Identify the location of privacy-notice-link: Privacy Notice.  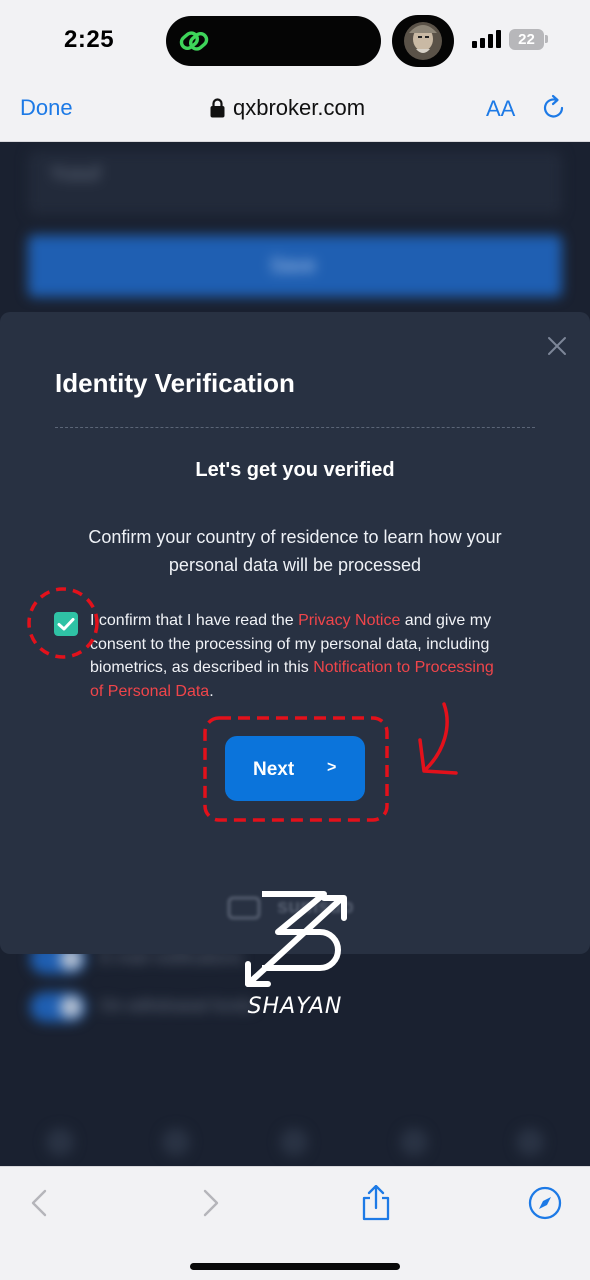
(349, 620).